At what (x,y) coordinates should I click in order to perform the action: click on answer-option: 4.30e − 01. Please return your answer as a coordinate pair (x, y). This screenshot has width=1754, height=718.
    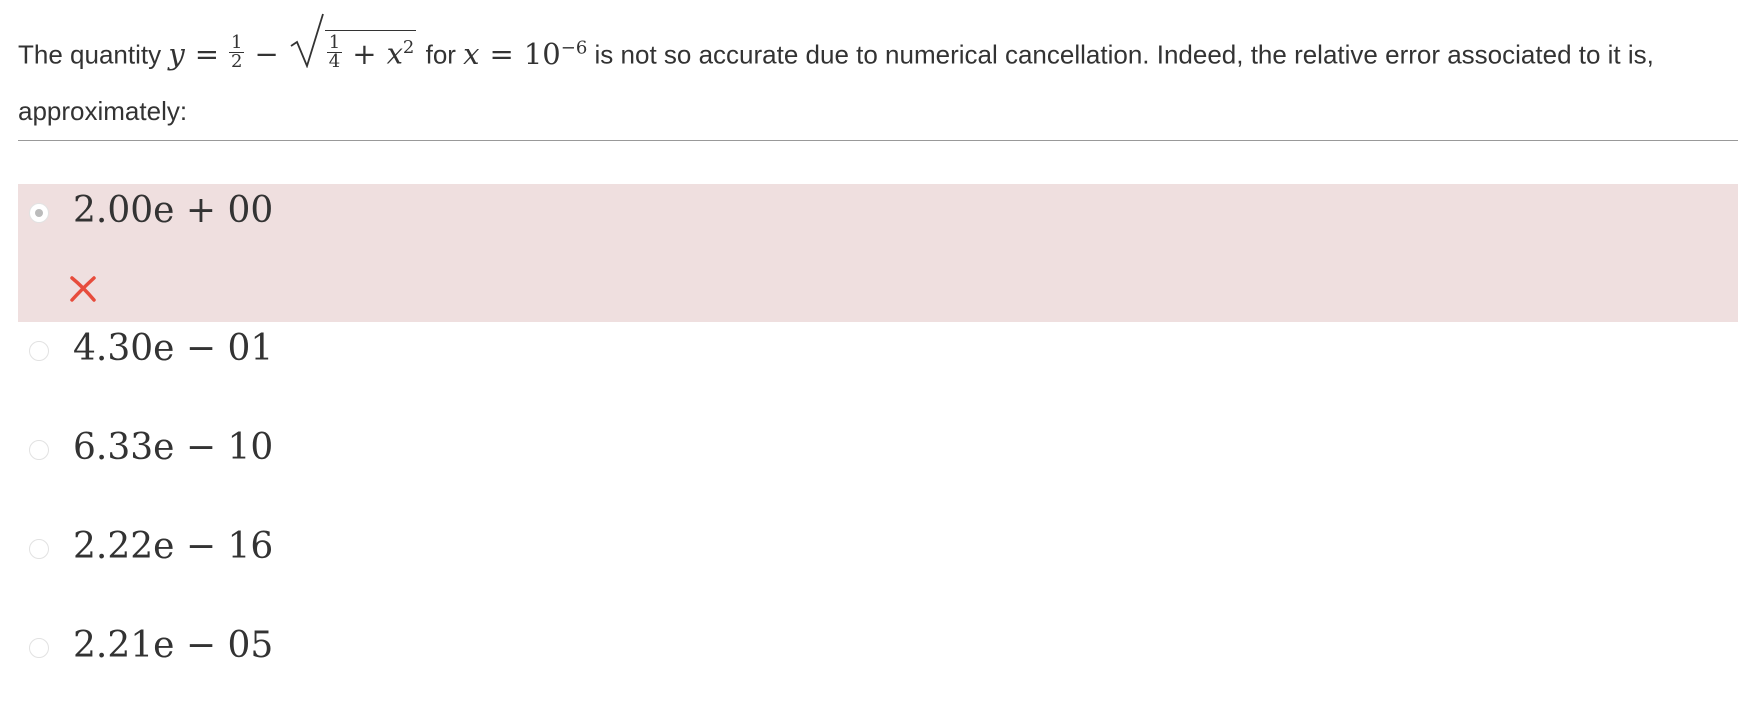
    Looking at the image, I should click on (878, 371).